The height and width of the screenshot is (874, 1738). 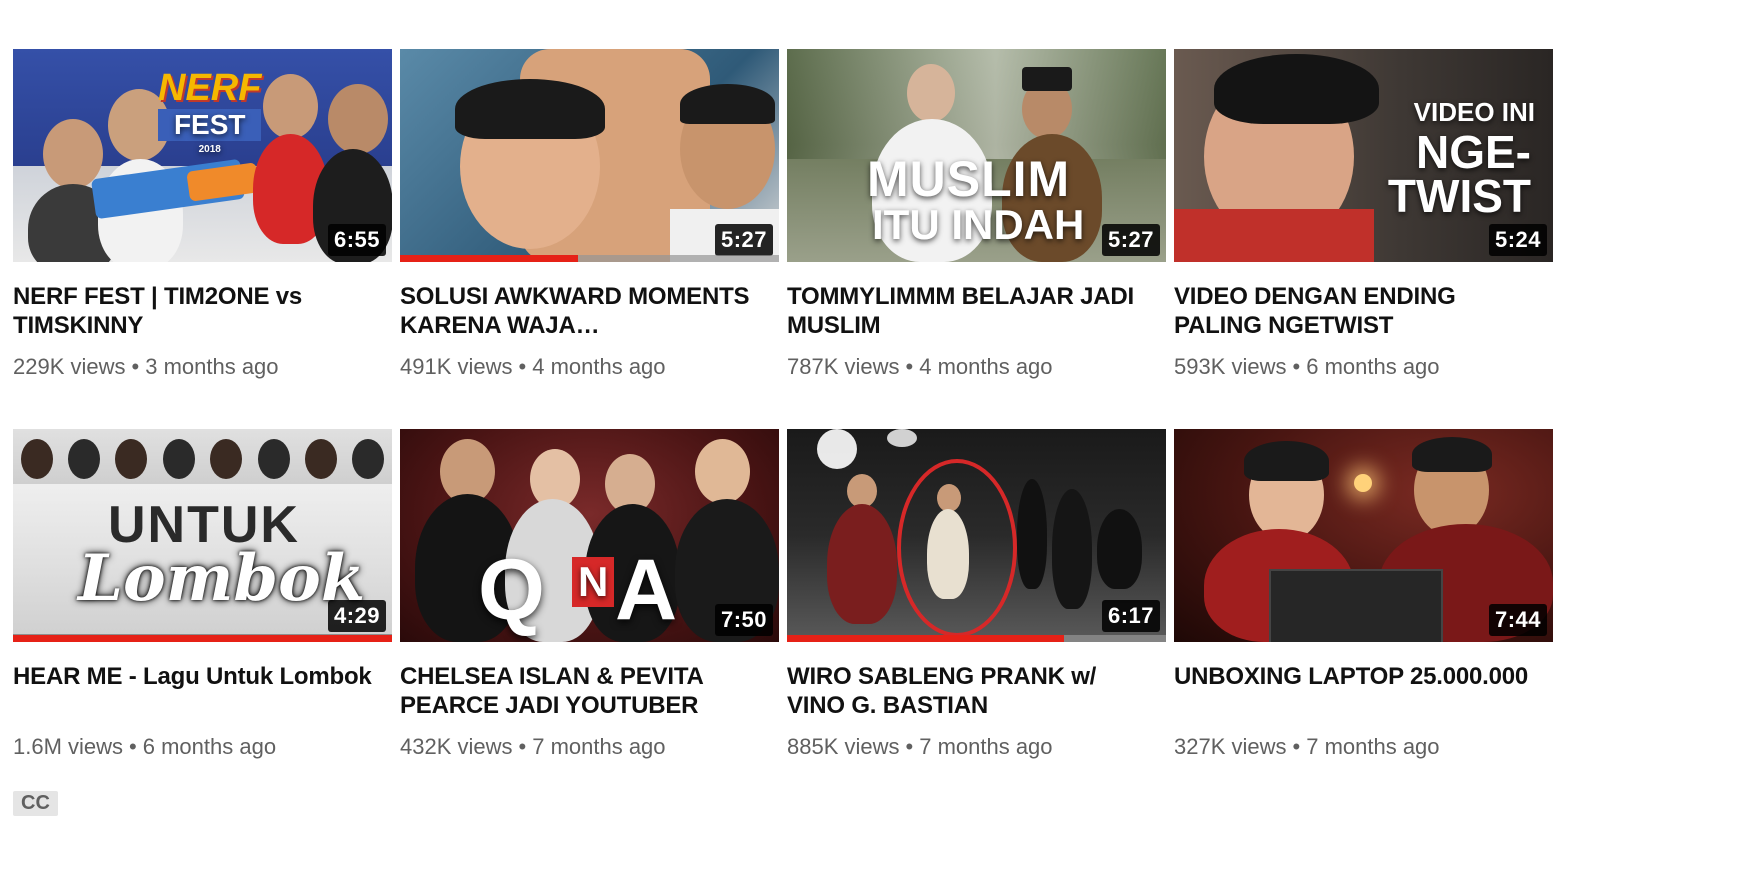 What do you see at coordinates (593, 582) in the screenshot?
I see `thumbnail-letter-n: N` at bounding box center [593, 582].